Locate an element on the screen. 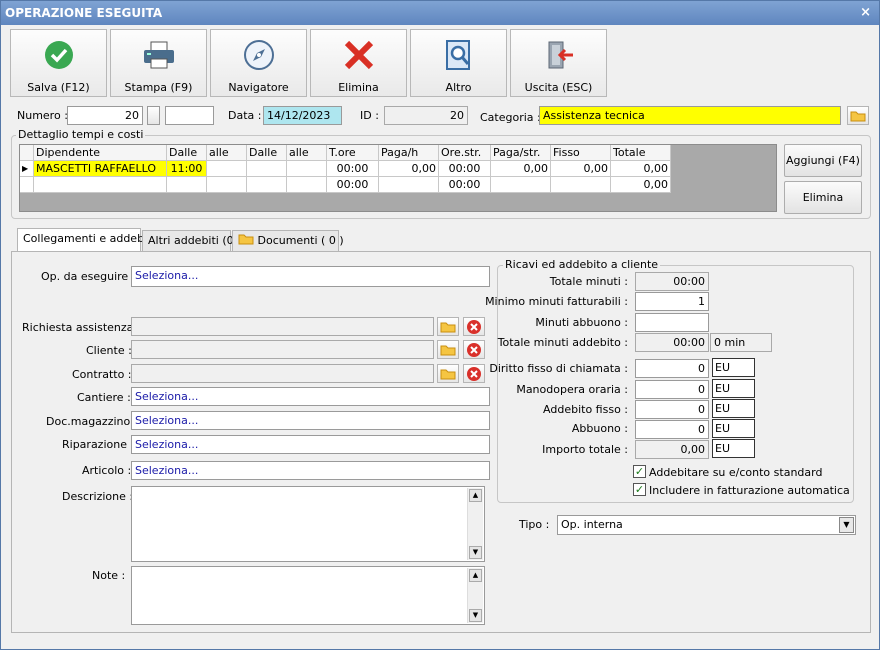 This screenshot has width=880, height=650. tipo-select: Op. interna ▼ is located at coordinates (706, 525).